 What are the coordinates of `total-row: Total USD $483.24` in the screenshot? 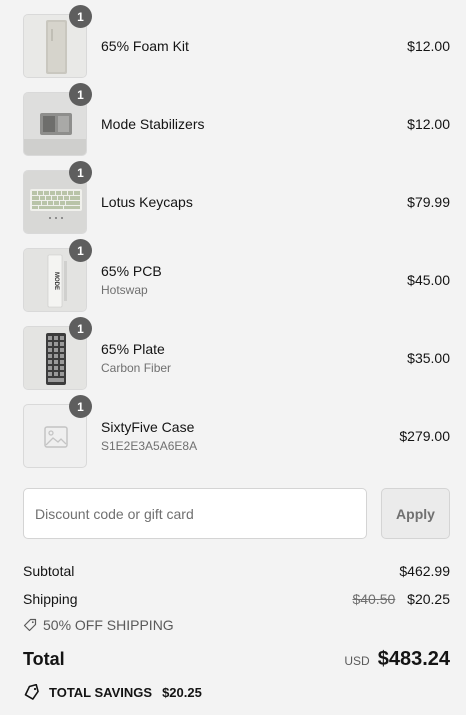 It's located at (236, 659).